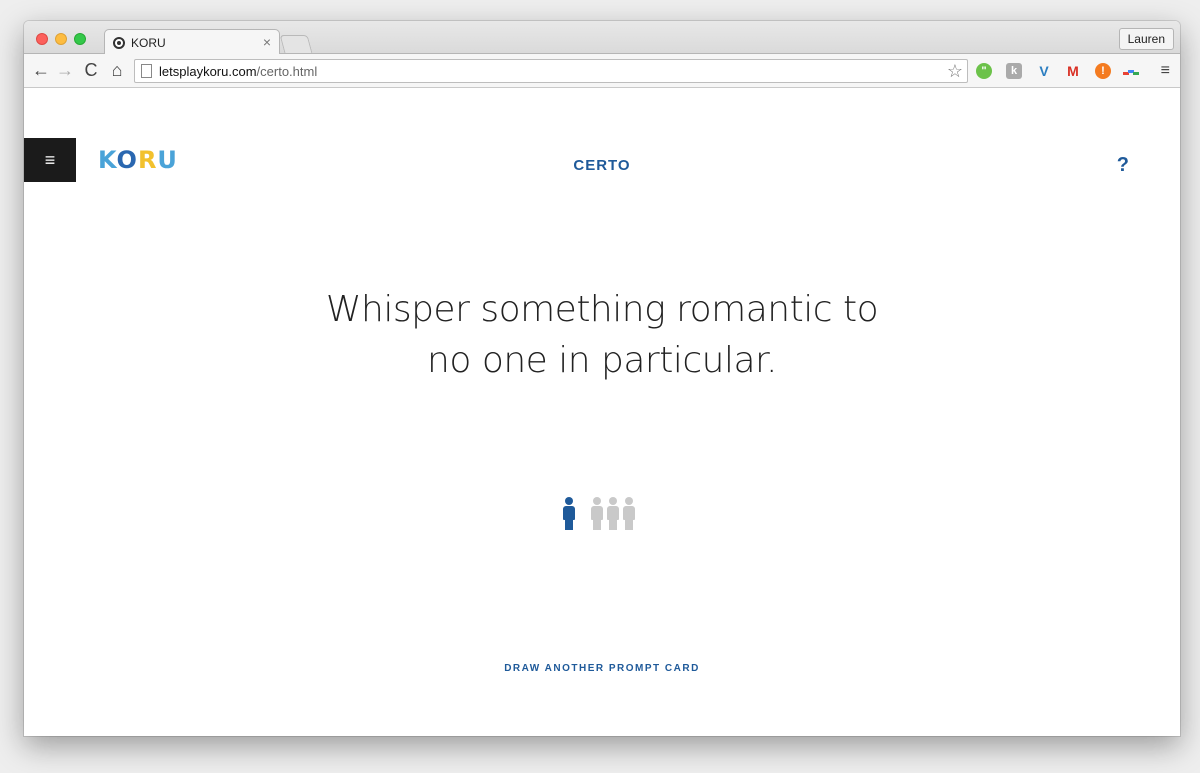  Describe the element at coordinates (602, 165) in the screenshot. I see `page-title: CERTO` at that location.